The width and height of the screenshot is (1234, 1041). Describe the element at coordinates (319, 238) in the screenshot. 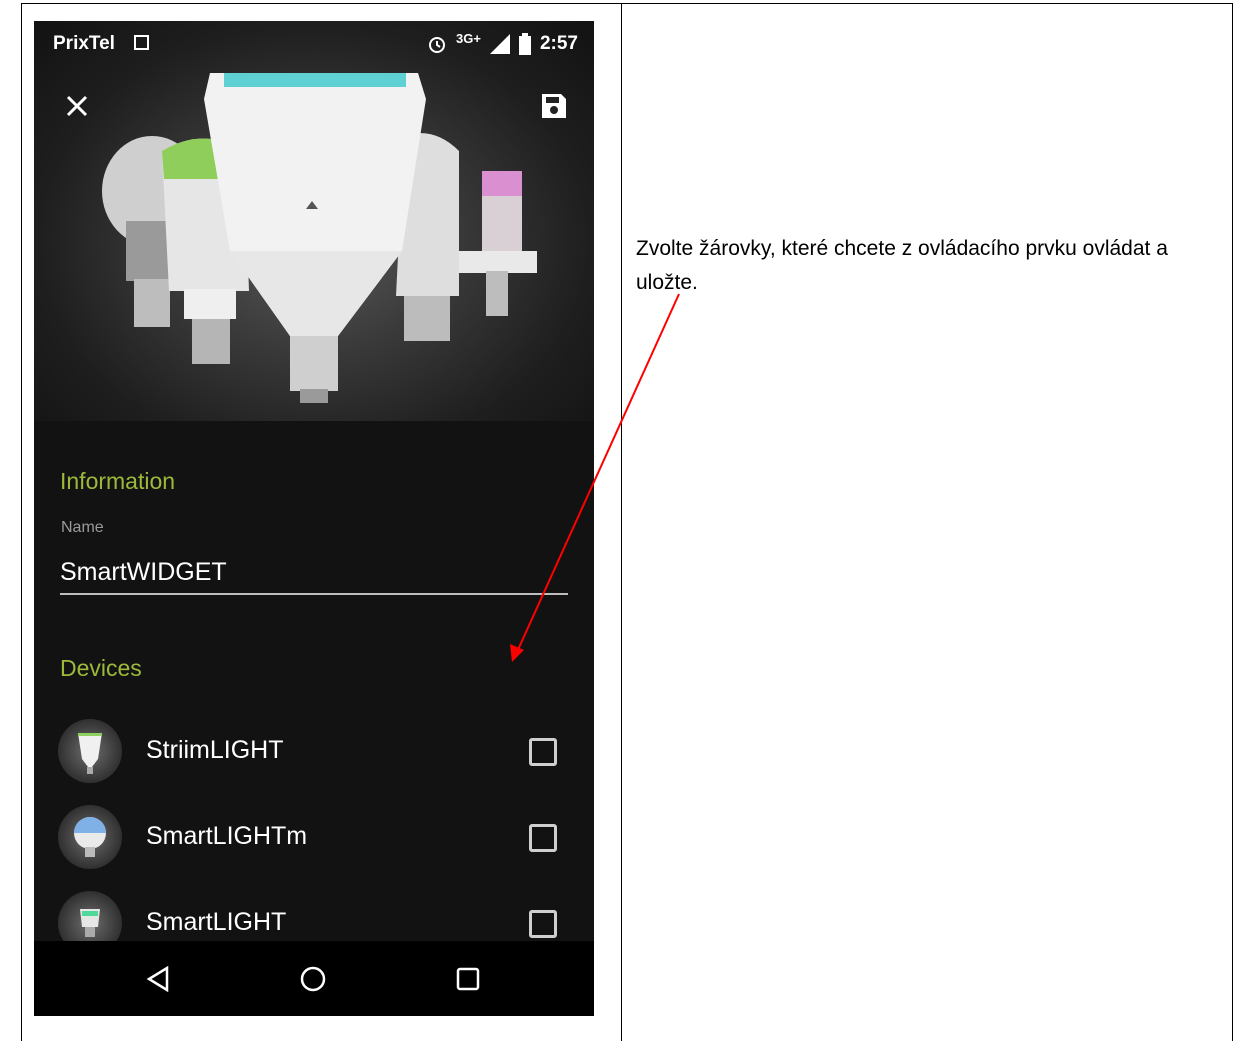

I see `bulbs-illustration` at that location.